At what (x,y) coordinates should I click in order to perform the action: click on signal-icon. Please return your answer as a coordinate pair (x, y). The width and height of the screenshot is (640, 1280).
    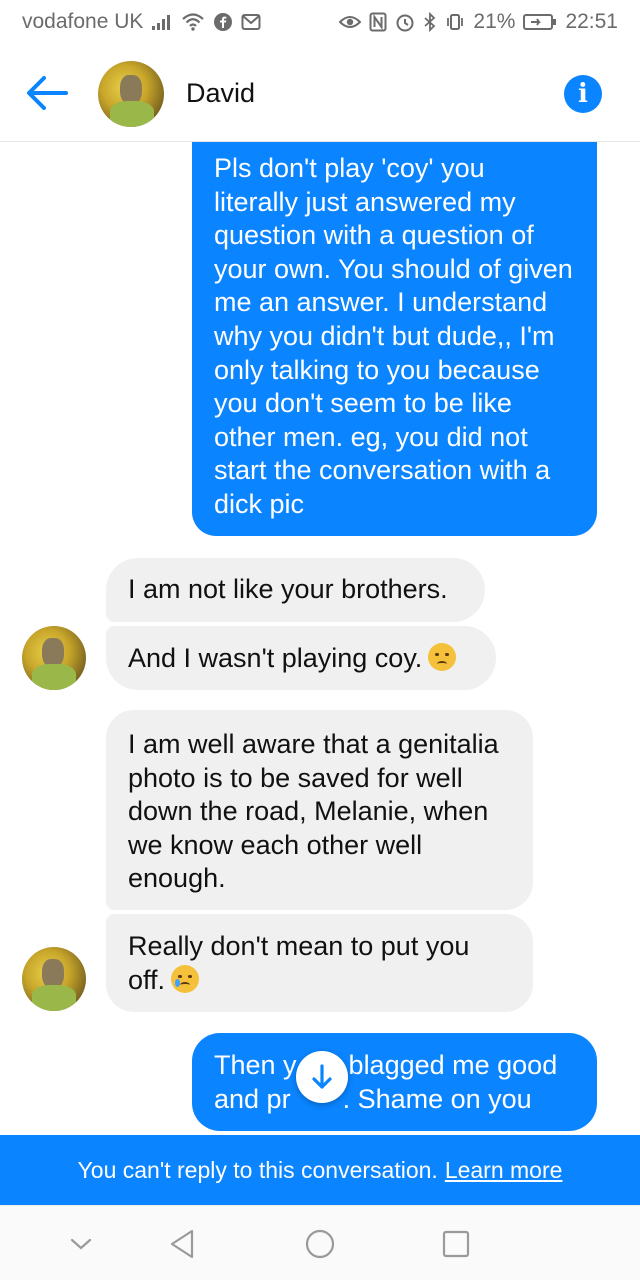
    Looking at the image, I should click on (161, 22).